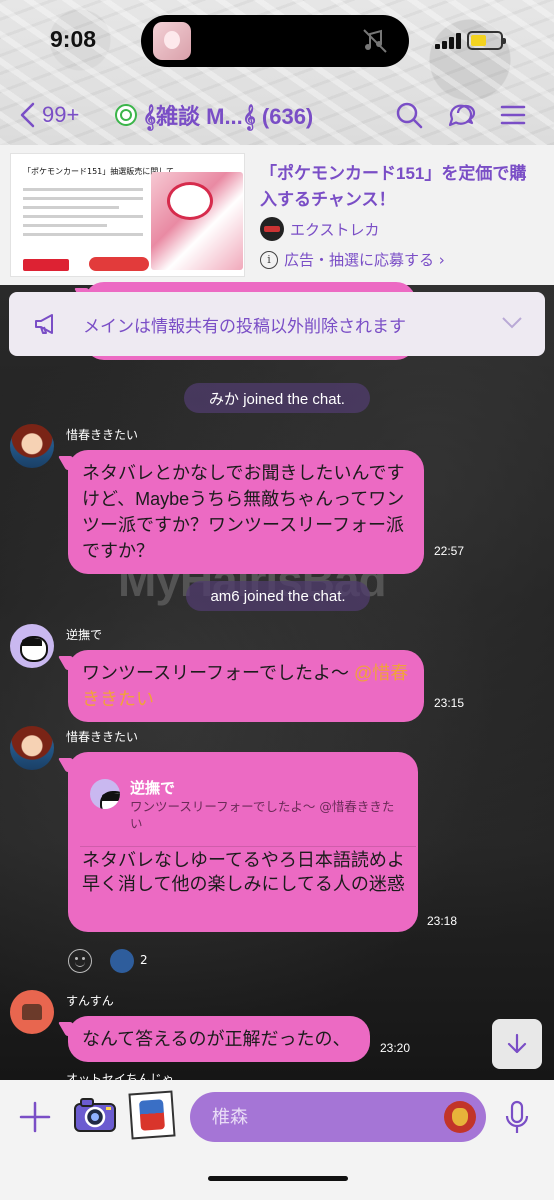 The width and height of the screenshot is (554, 1200). Describe the element at coordinates (375, 41) in the screenshot. I see `muted-music-icon` at that location.